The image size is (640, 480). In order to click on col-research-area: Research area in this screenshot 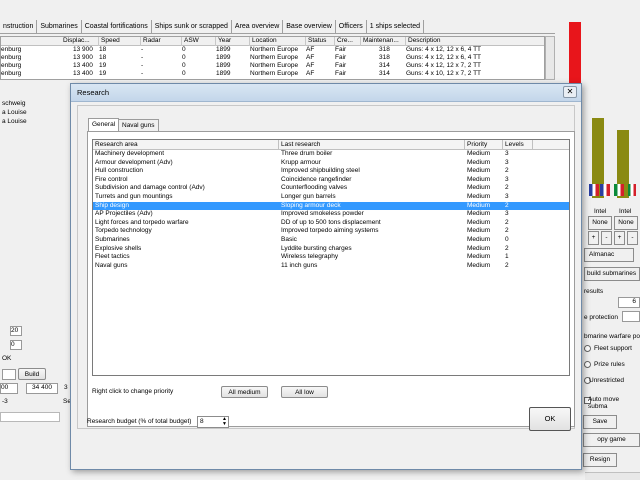, I will do `click(186, 145)`.